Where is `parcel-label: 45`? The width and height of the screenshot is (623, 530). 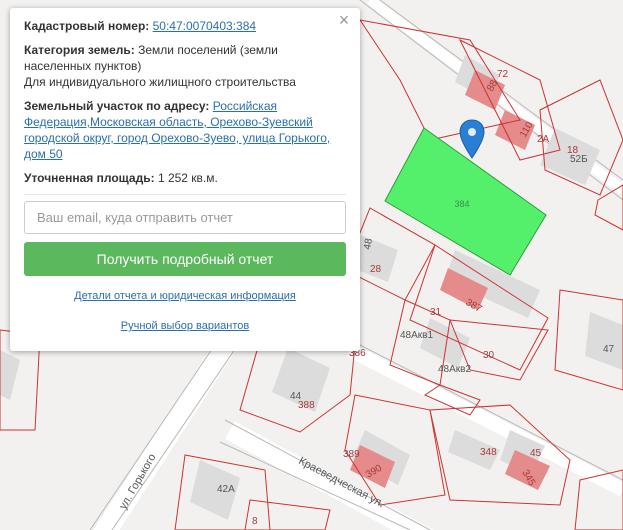 parcel-label: 45 is located at coordinates (536, 453).